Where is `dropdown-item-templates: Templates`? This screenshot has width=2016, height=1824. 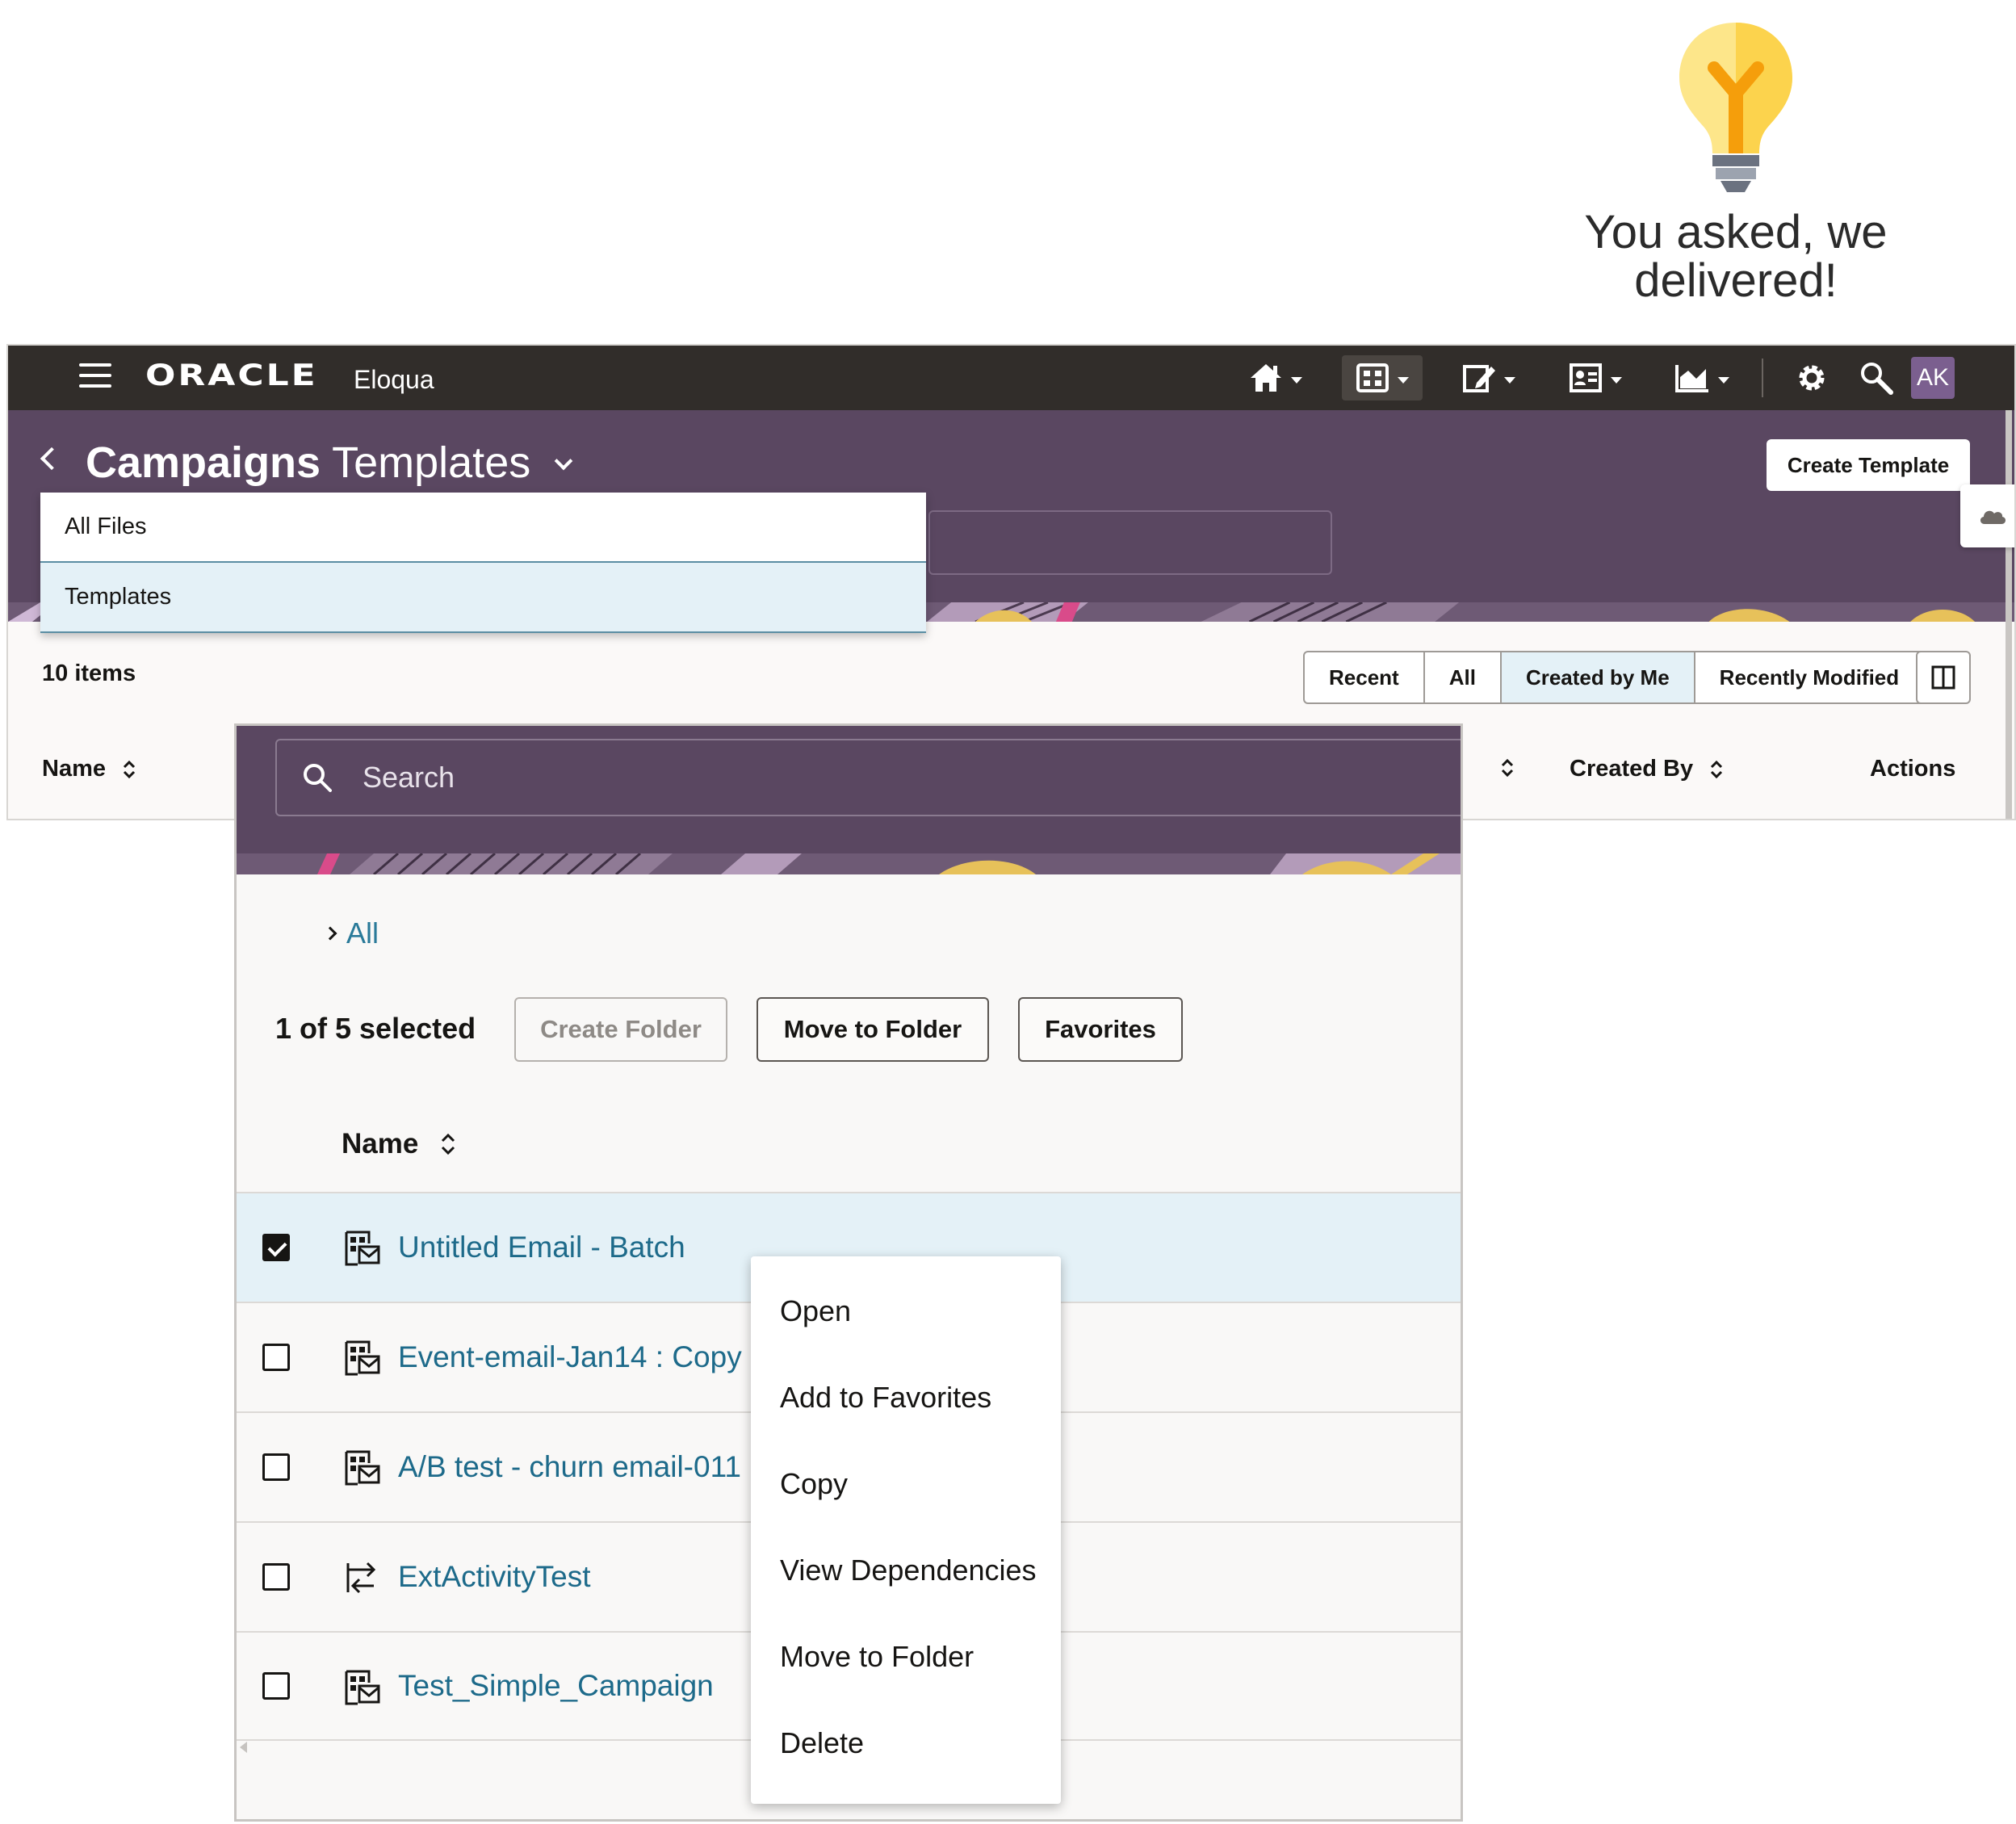 dropdown-item-templates: Templates is located at coordinates (483, 598).